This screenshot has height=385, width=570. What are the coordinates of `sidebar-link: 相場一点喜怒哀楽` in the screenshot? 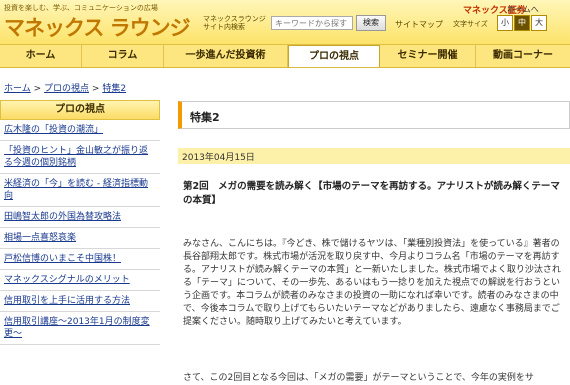 It's located at (40, 238).